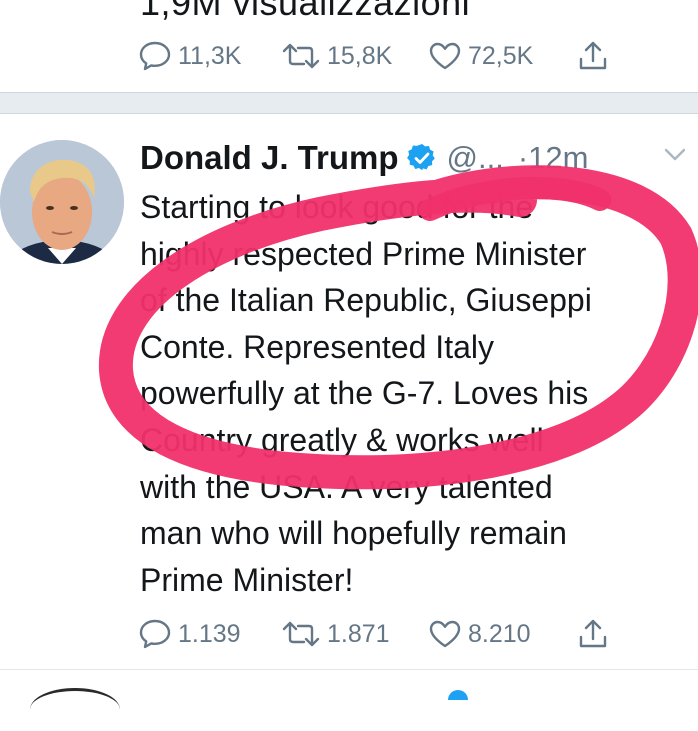 The height and width of the screenshot is (731, 698). I want to click on chevron-down-icon, so click(675, 157).